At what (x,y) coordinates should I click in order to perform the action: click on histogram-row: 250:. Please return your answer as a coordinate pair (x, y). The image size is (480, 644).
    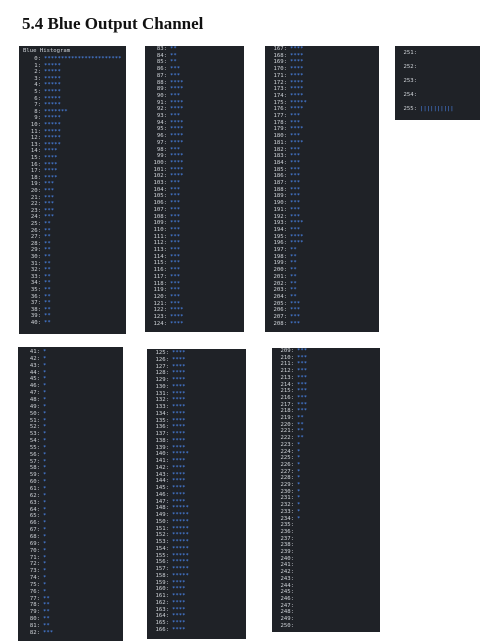
    Looking at the image, I should click on (284, 626).